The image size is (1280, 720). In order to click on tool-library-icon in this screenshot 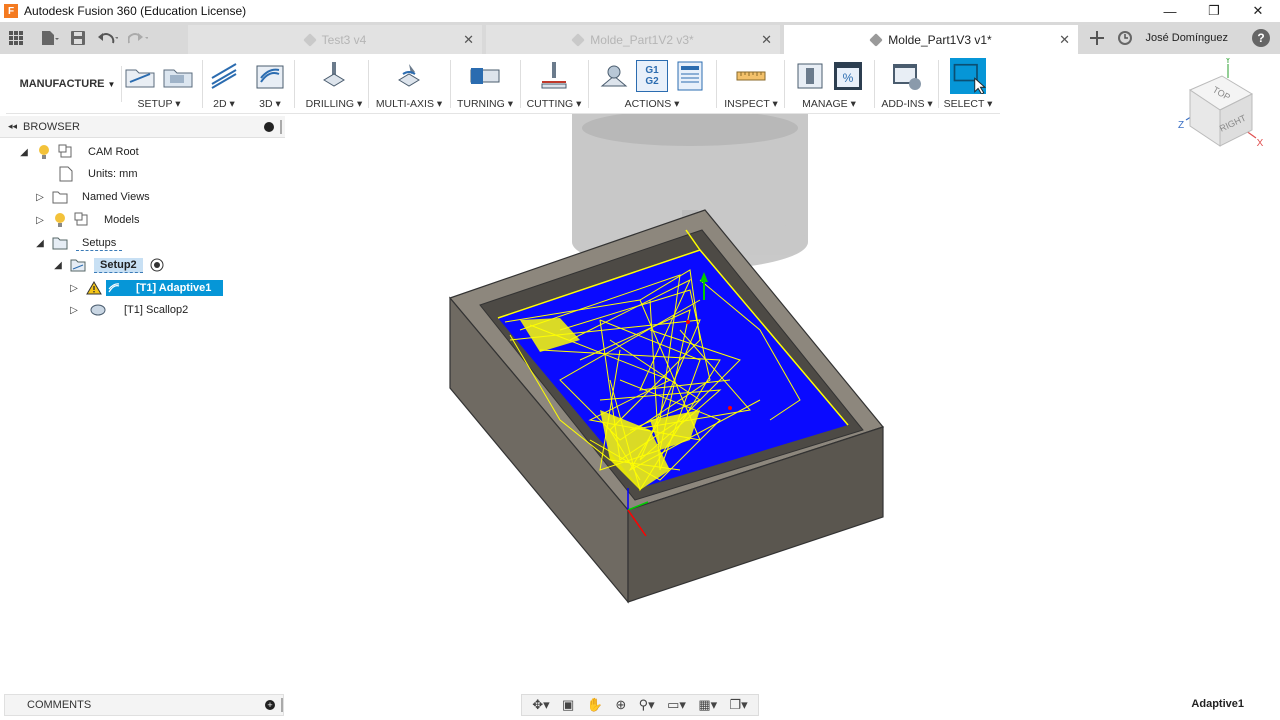, I will do `click(810, 76)`.